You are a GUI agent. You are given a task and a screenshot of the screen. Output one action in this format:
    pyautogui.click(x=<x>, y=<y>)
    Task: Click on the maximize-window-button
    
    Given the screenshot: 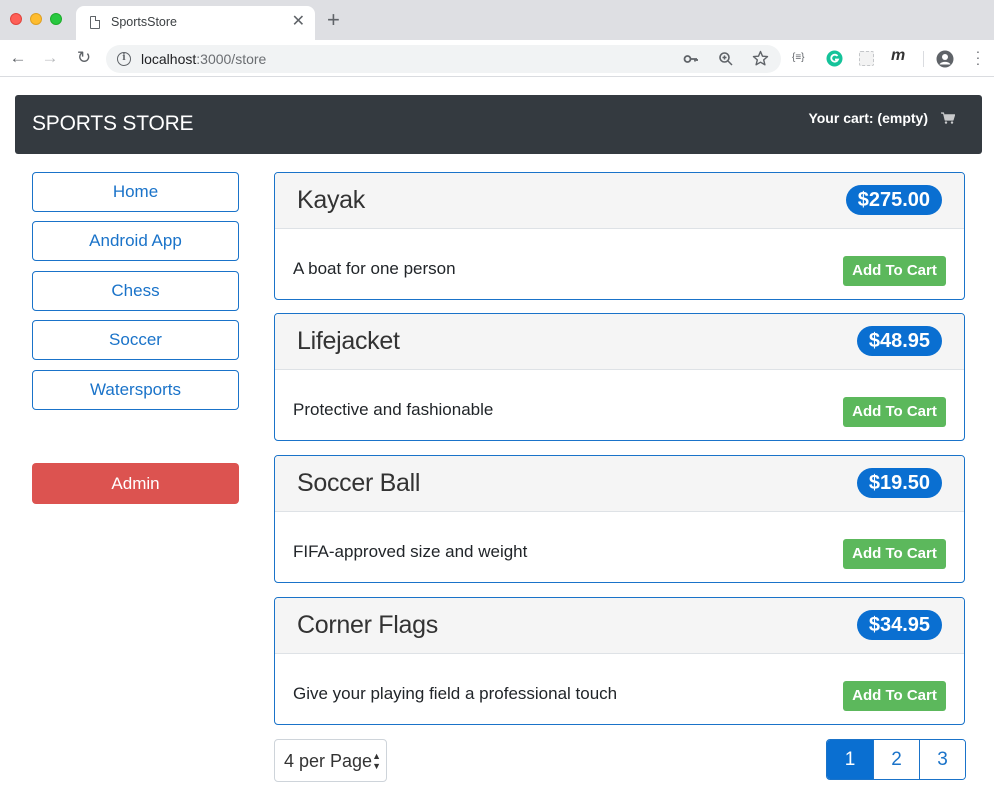 What is the action you would take?
    pyautogui.click(x=56, y=19)
    